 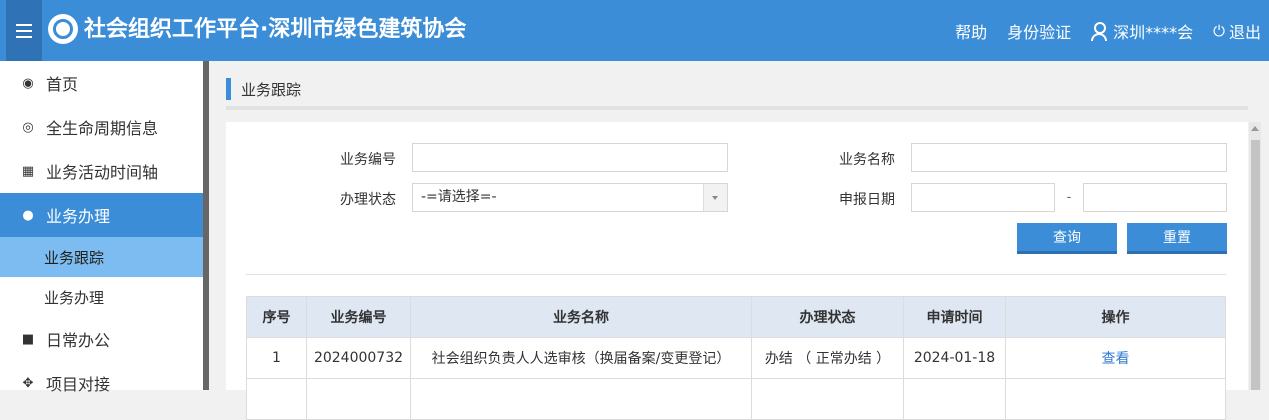 What do you see at coordinates (28, 171) in the screenshot?
I see `calendar-icon: ▦` at bounding box center [28, 171].